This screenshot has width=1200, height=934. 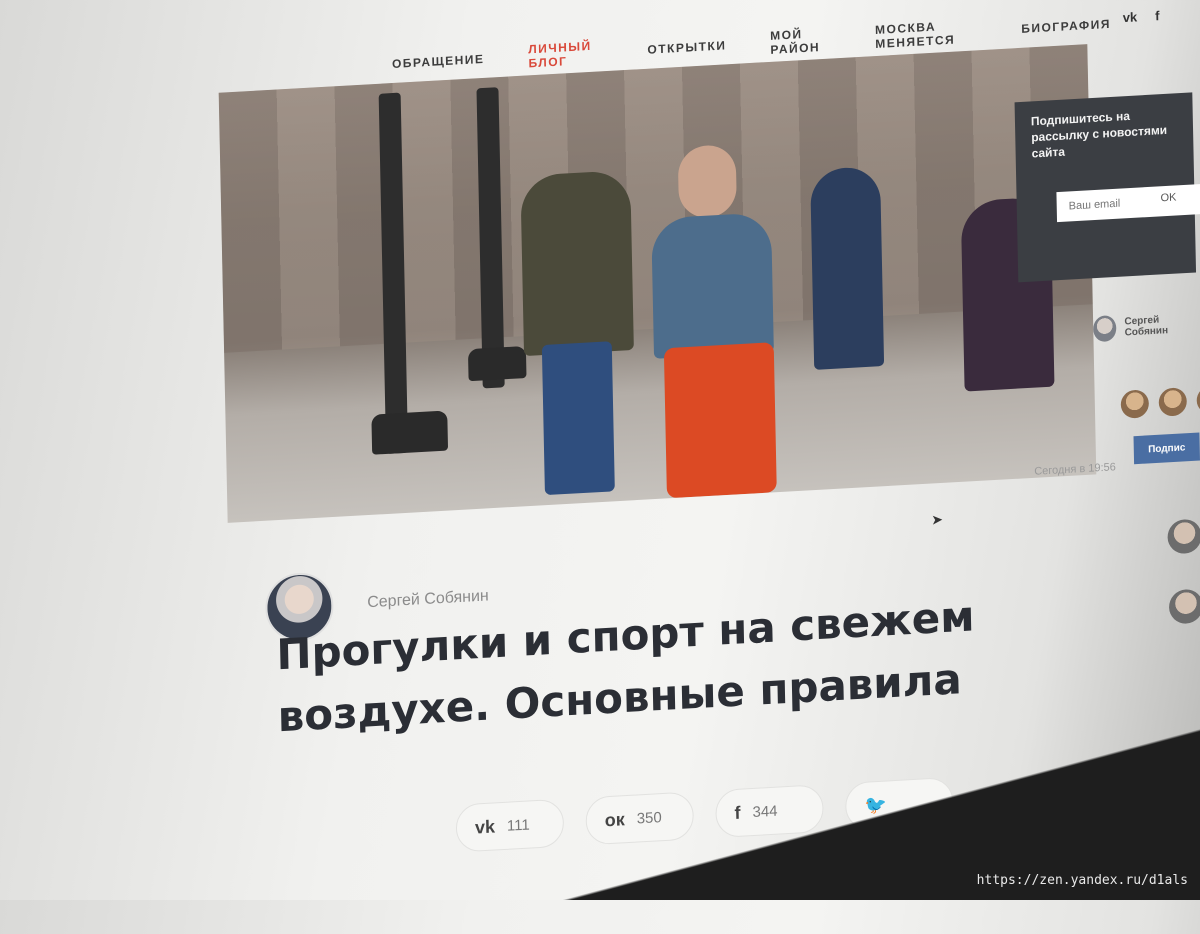 I want to click on sidebar-author-name: Сергей Собянин, so click(x=1146, y=326).